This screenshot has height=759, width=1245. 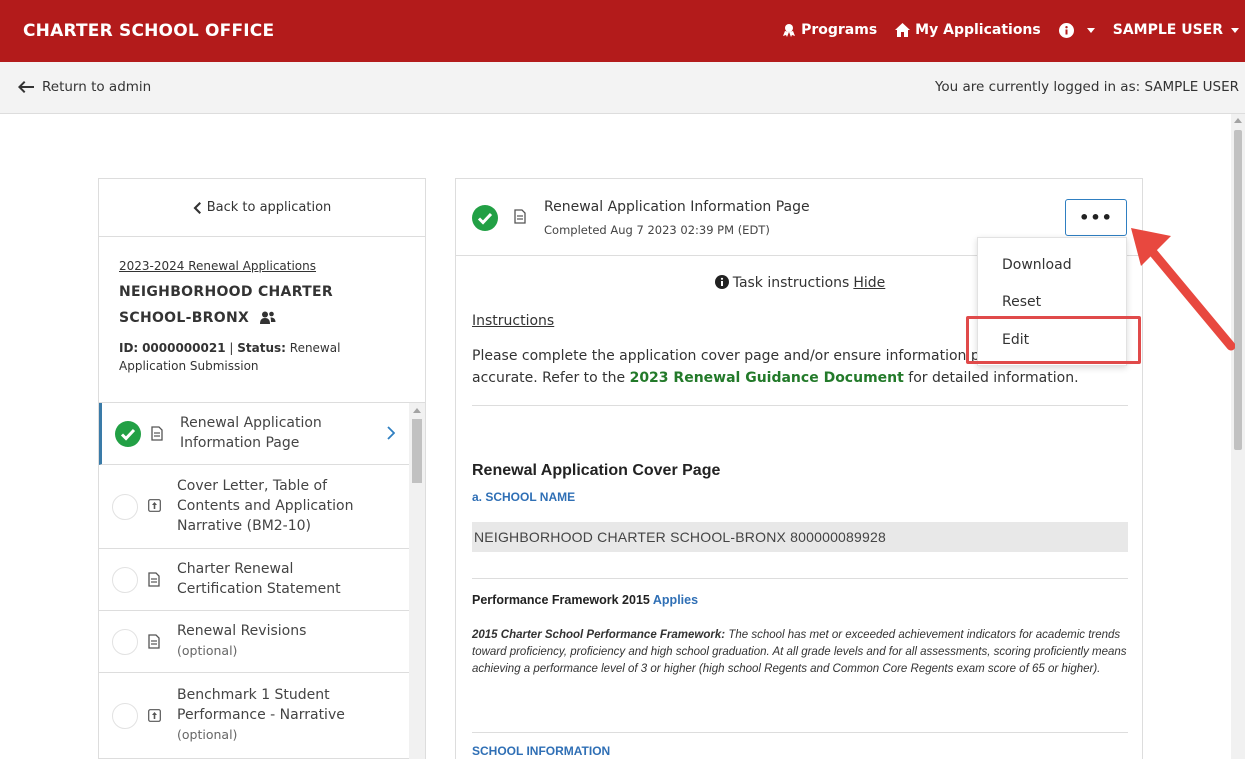 What do you see at coordinates (1183, 289) in the screenshot?
I see `annotation-arrow-icon` at bounding box center [1183, 289].